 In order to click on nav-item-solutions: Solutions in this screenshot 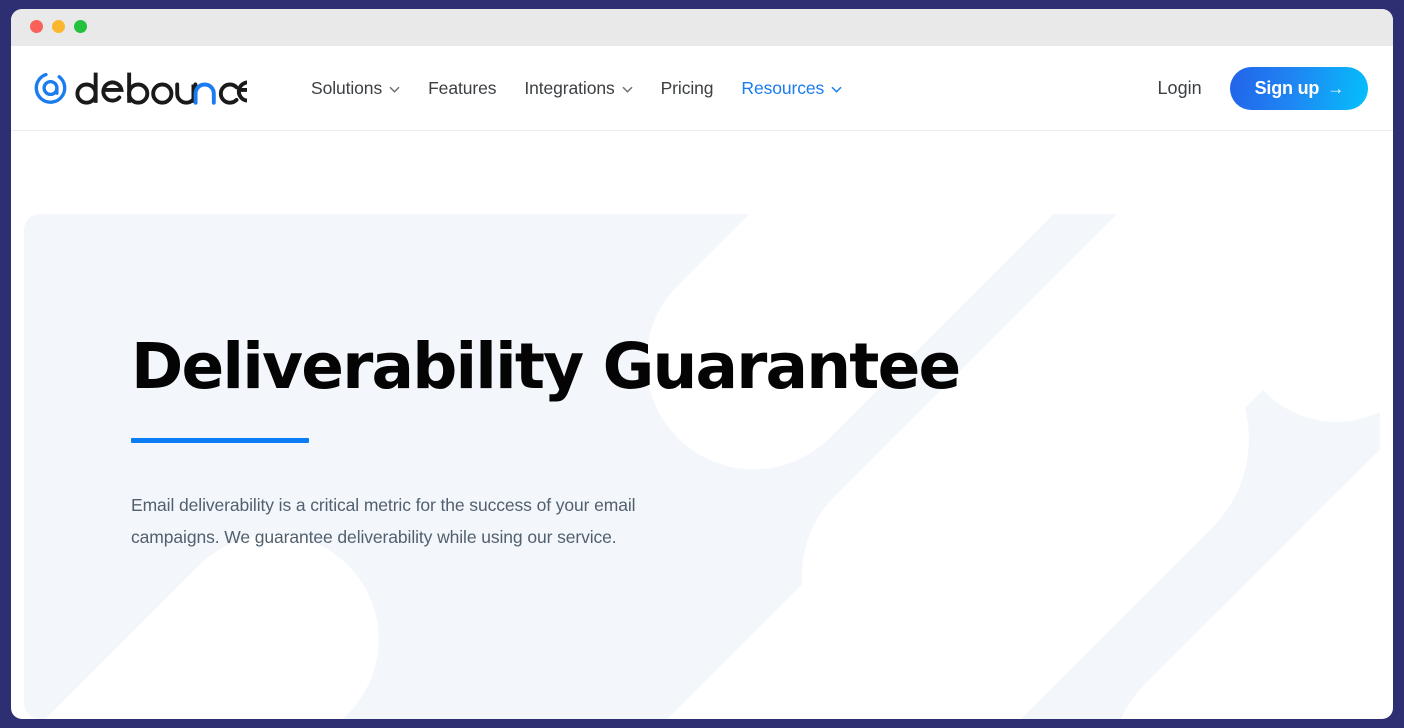, I will do `click(355, 88)`.